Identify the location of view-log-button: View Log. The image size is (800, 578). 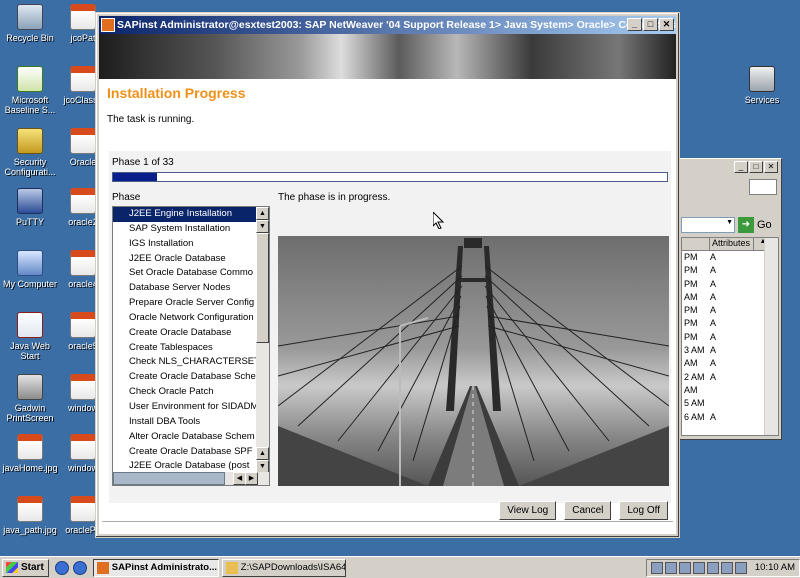
(528, 510).